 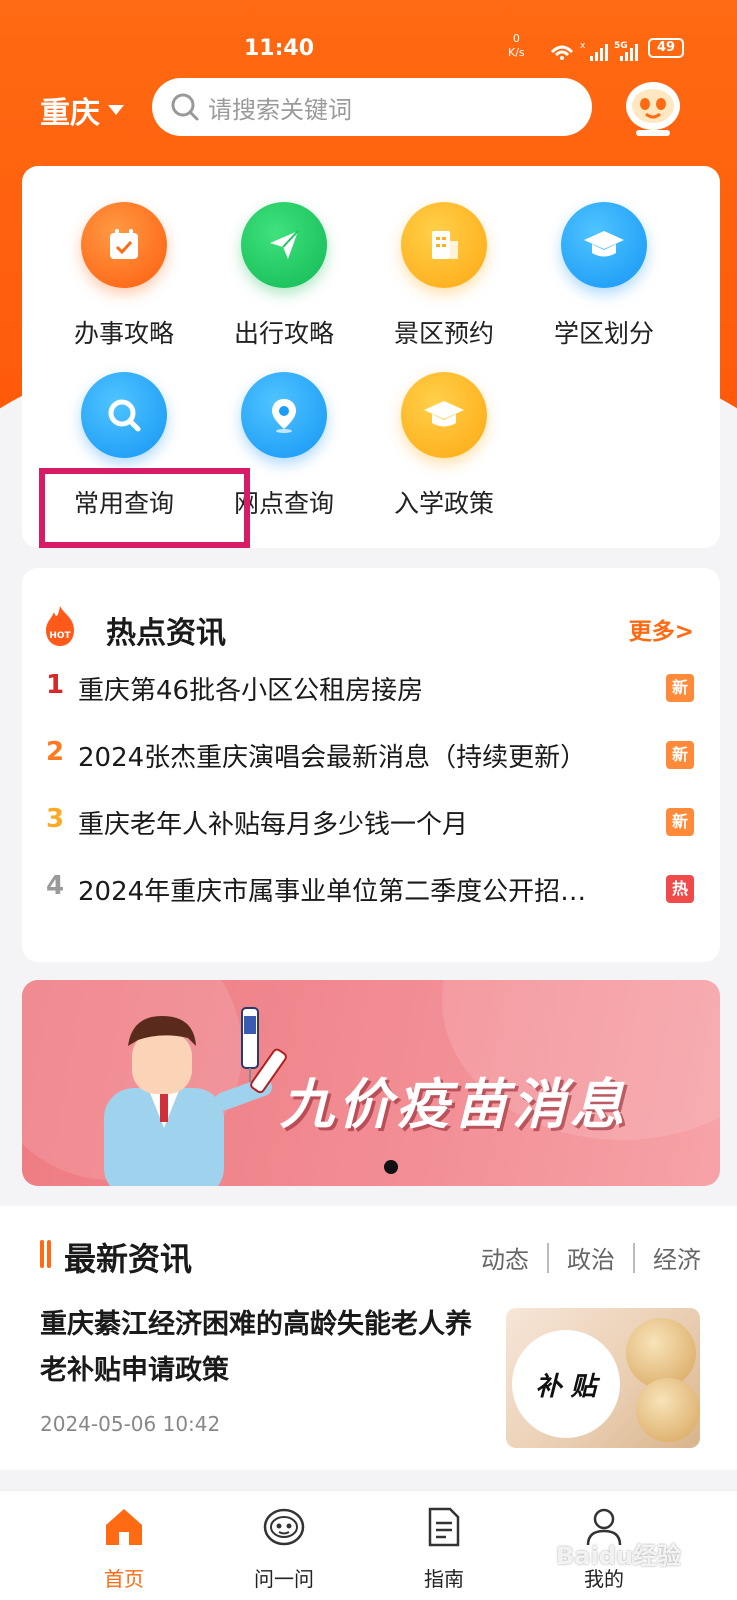 I want to click on hot-news-text: 重庆老年人补贴每月多少钱一个月, so click(x=273, y=825).